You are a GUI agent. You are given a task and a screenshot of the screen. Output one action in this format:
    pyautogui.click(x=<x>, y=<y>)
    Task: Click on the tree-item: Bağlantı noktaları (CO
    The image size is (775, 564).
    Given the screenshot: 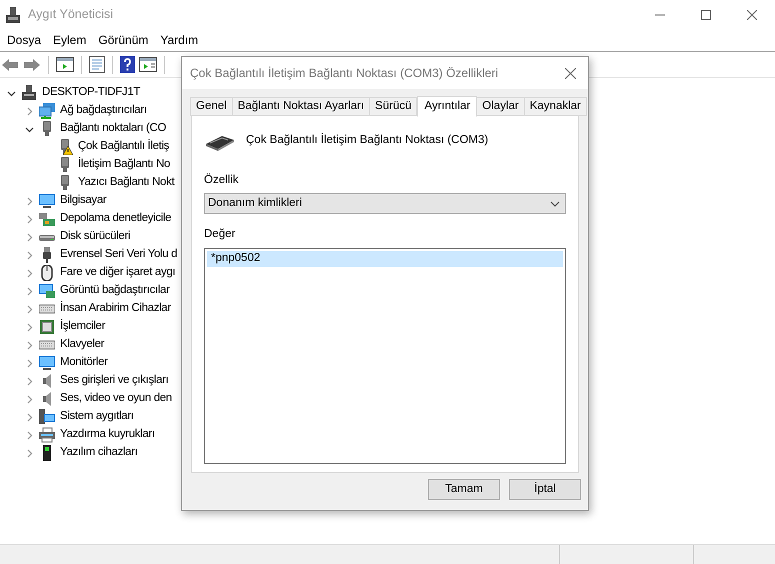 What is the action you would take?
    pyautogui.click(x=113, y=129)
    